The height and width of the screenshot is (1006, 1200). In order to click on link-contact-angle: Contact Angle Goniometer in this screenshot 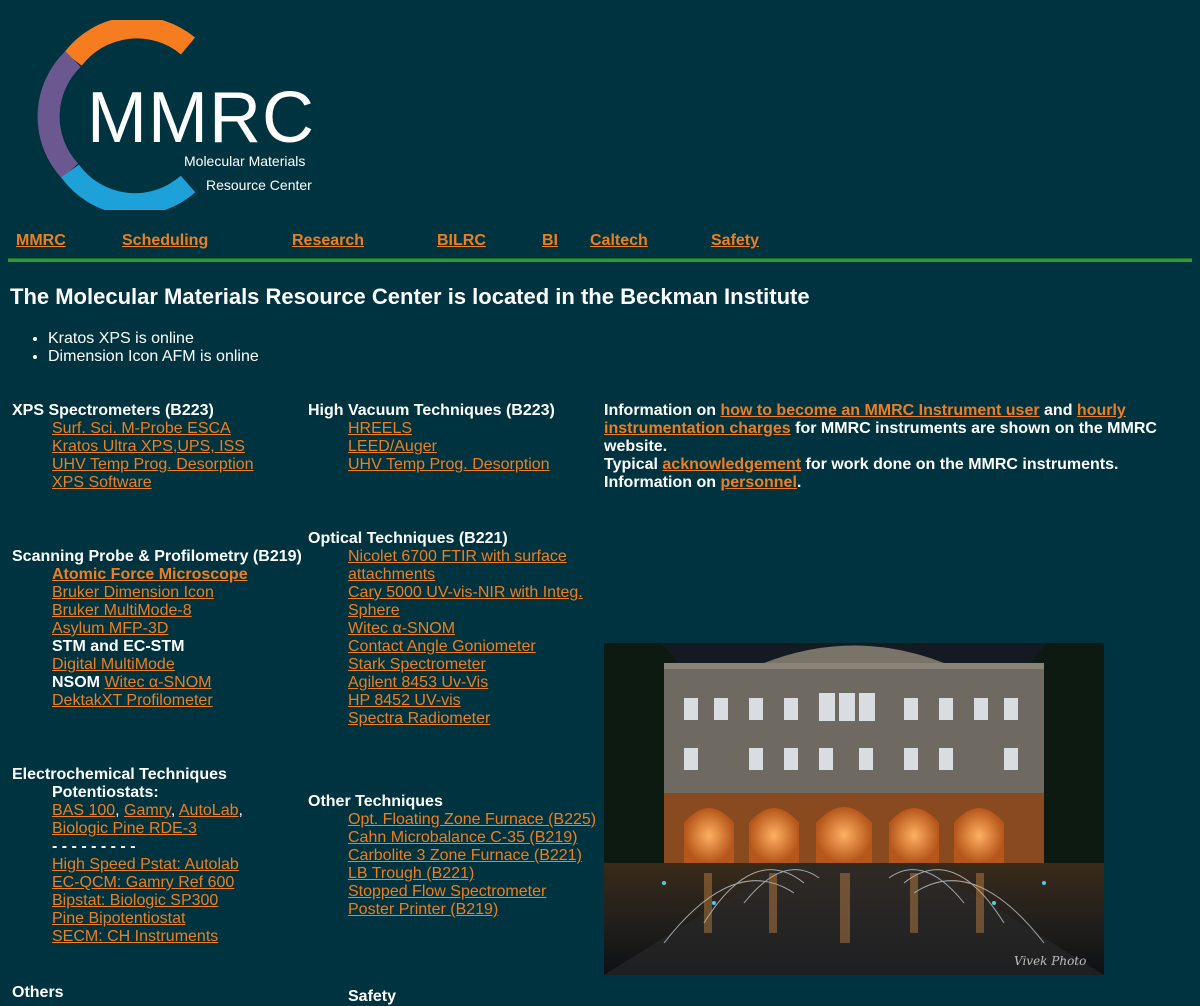, I will do `click(442, 646)`.